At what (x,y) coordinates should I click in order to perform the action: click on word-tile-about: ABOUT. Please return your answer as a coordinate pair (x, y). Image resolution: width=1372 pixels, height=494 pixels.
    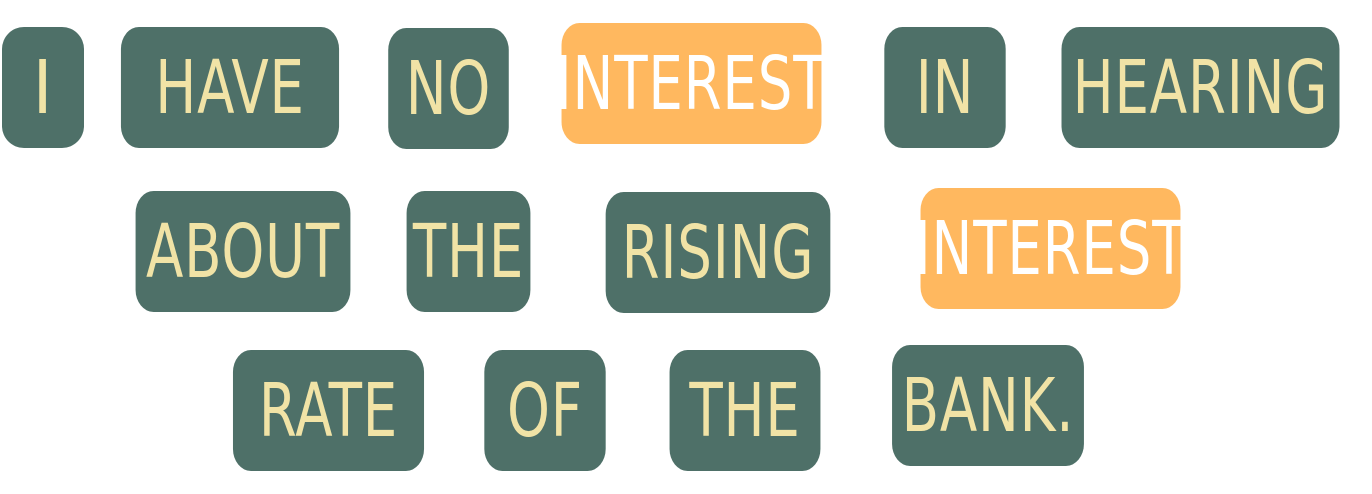
    Looking at the image, I should click on (243, 251).